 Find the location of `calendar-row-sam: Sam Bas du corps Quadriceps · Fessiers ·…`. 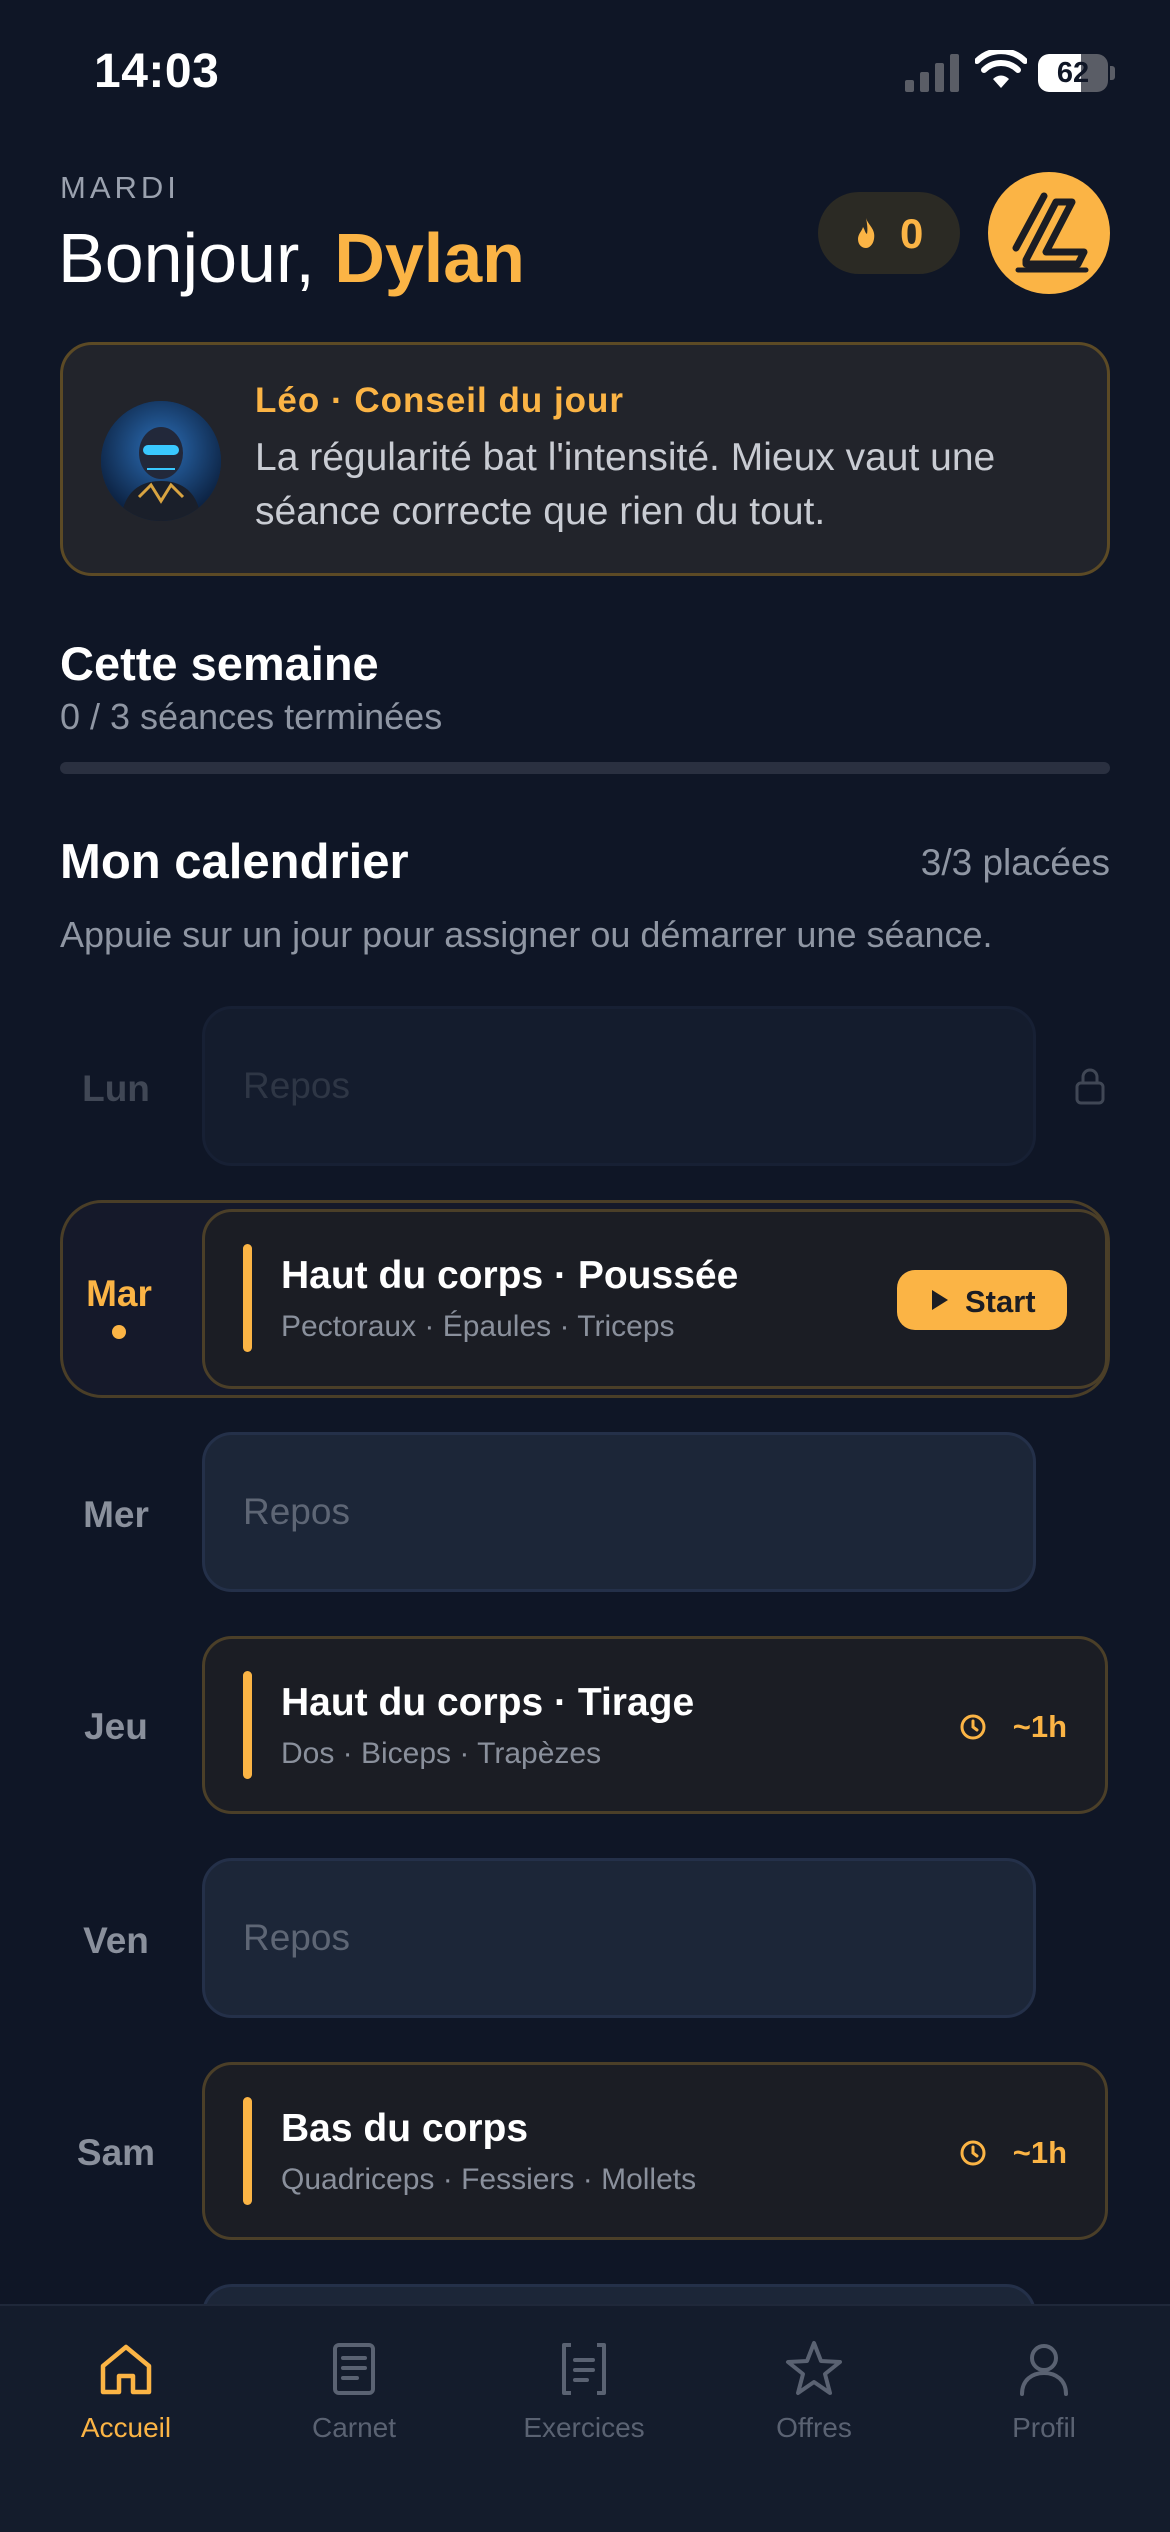

calendar-row-sam: Sam Bas du corps Quadriceps · Fessiers ·… is located at coordinates (585, 2152).